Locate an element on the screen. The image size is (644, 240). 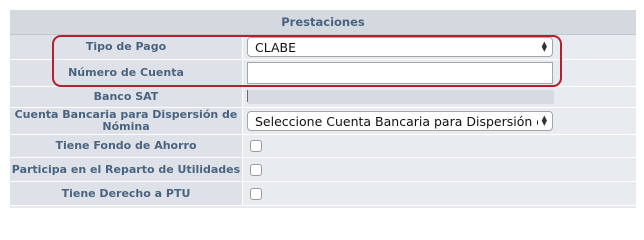
derecho-ptu-label: Tiene Derecho a PTU is located at coordinates (126, 193).